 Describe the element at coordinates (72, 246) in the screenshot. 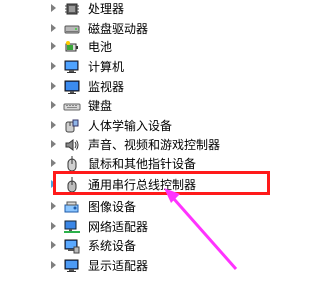

I see `system-device-icon` at that location.